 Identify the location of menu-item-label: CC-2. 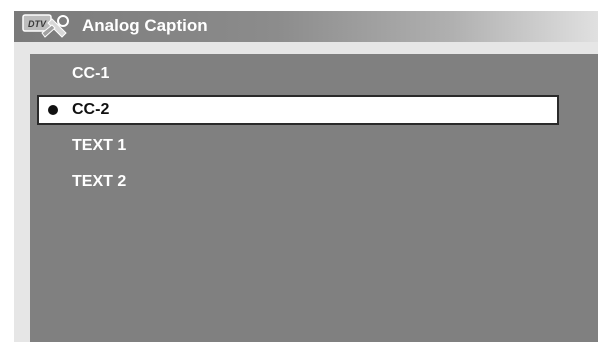
(91, 109).